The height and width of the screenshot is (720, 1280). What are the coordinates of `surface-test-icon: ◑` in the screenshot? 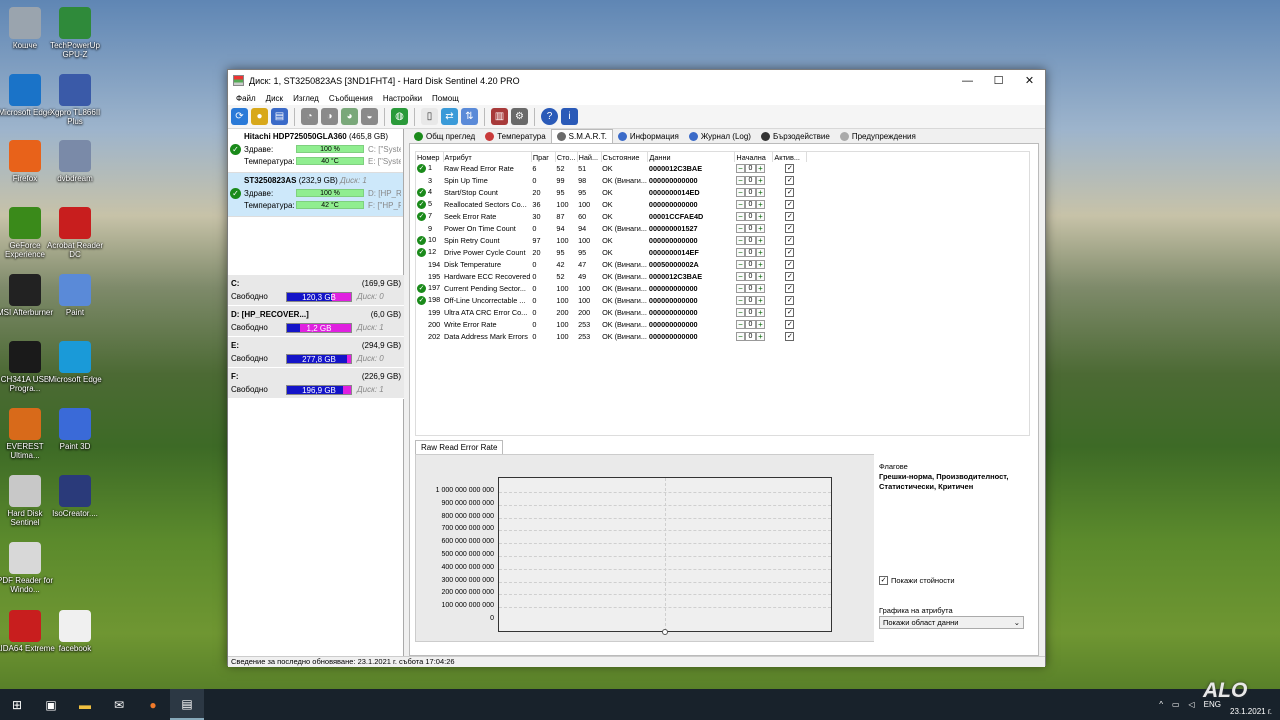 It's located at (329, 116).